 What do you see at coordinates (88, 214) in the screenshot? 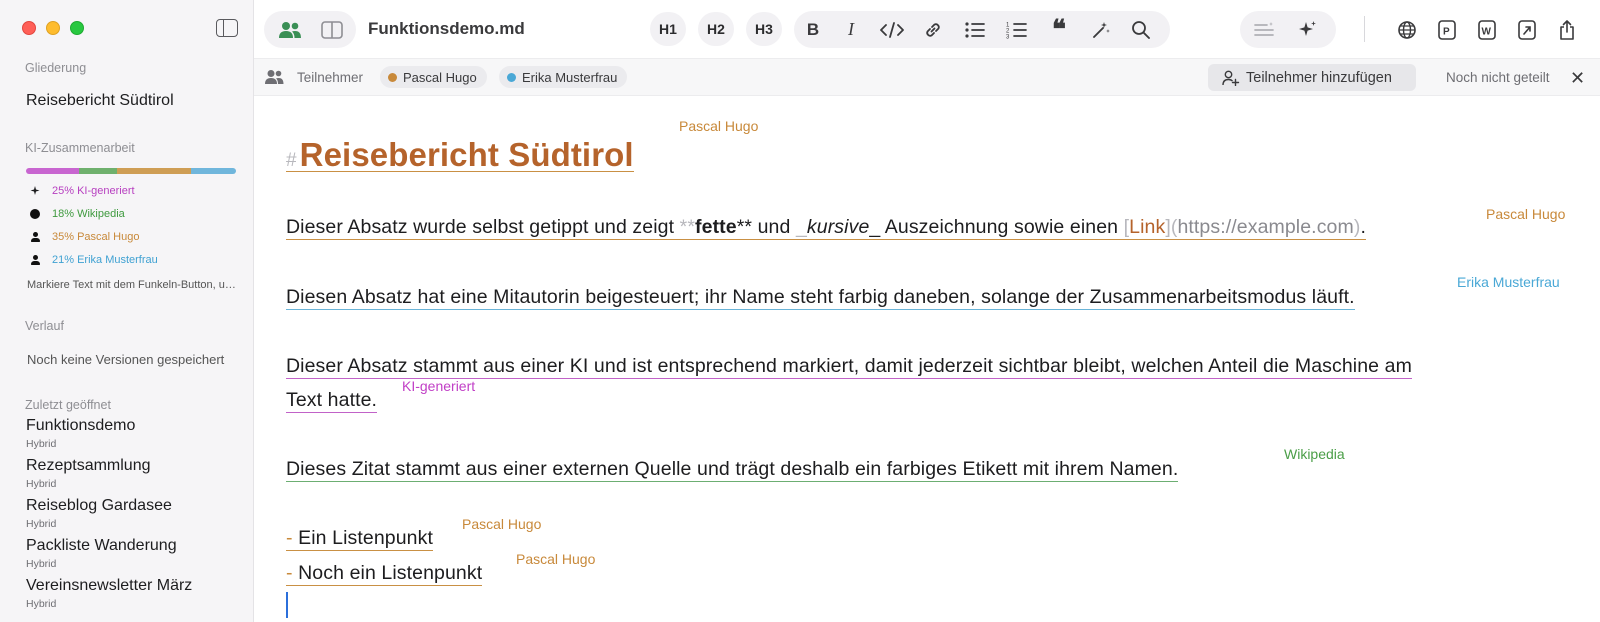
I see `stat-wikipedia-label: 18% Wikipedia` at bounding box center [88, 214].